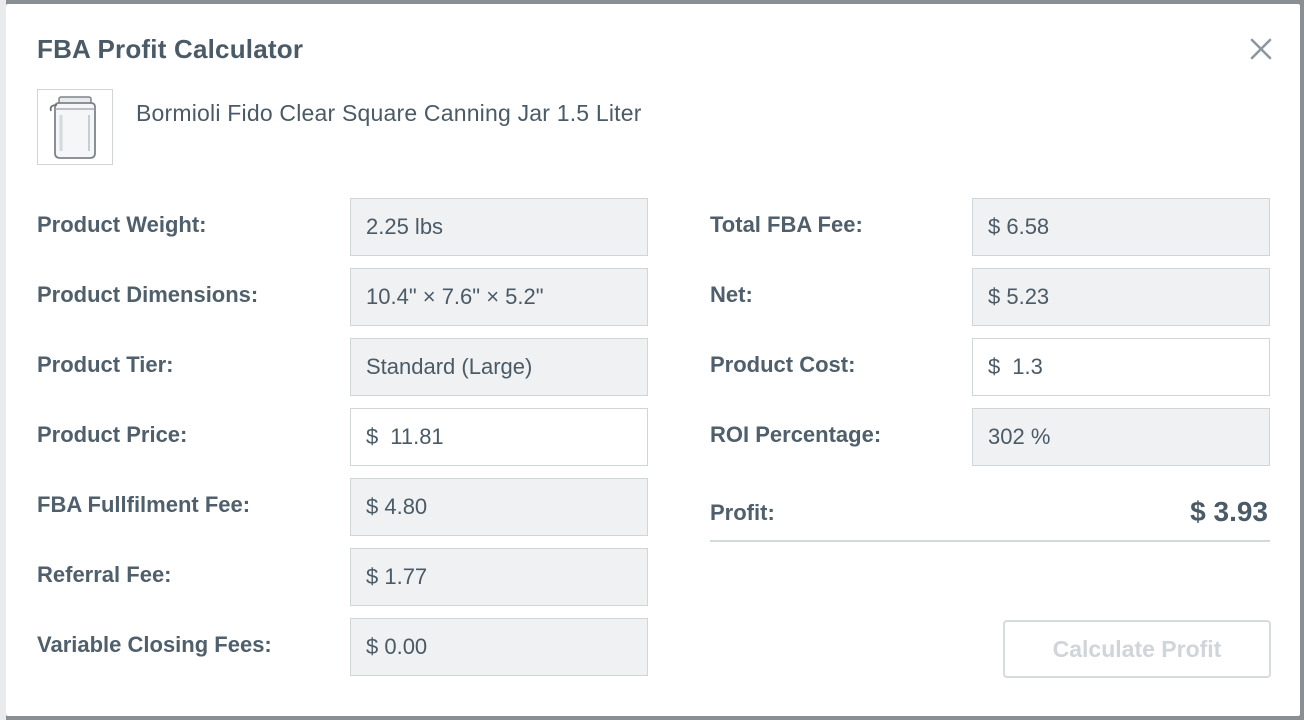  What do you see at coordinates (72, 127) in the screenshot?
I see `canning-jar-icon` at bounding box center [72, 127].